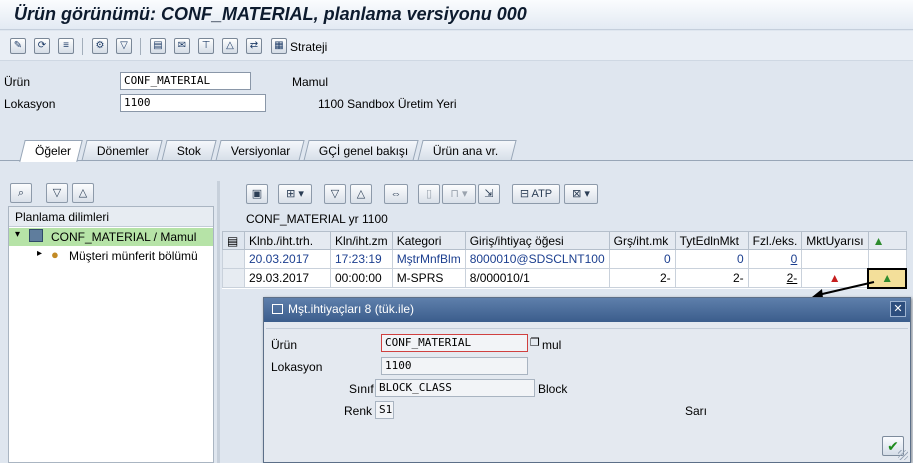  I want to click on cell-date: 29.03.2017, so click(287, 278).